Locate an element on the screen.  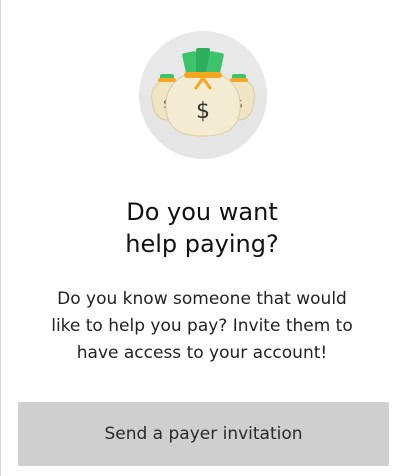
description-line-1: Do you know someone that would is located at coordinates (202, 299).